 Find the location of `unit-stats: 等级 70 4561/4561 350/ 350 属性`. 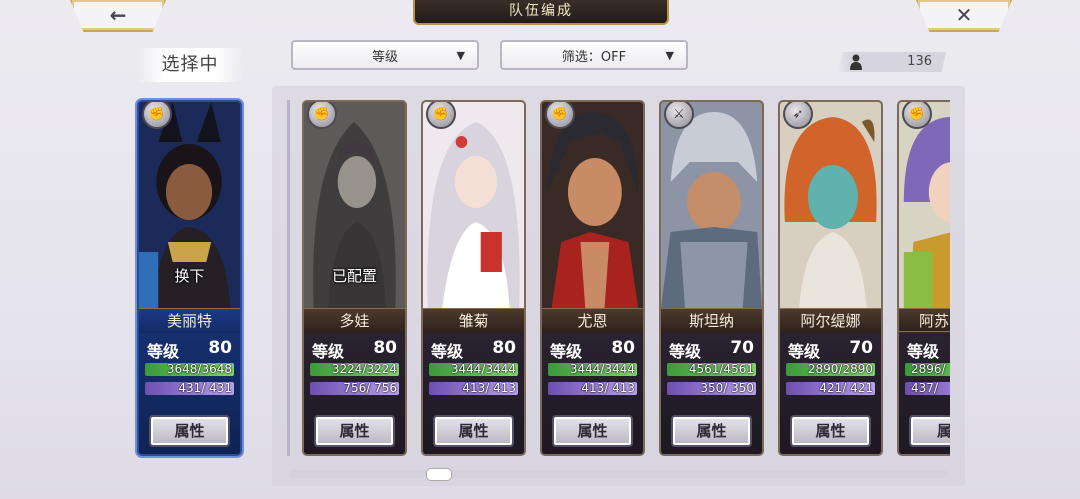

unit-stats: 等级 70 4561/4561 350/ 350 属性 is located at coordinates (711, 393).